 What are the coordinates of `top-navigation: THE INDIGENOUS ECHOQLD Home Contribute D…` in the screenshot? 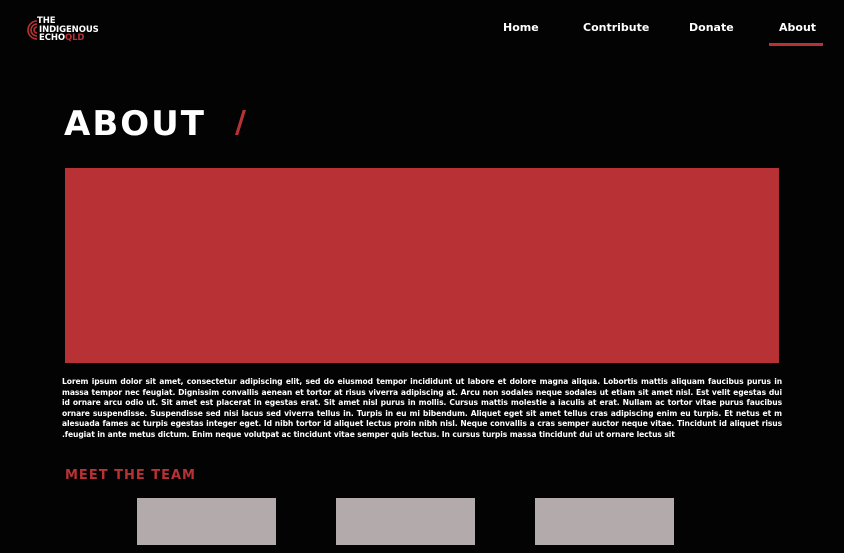 It's located at (422, 30).